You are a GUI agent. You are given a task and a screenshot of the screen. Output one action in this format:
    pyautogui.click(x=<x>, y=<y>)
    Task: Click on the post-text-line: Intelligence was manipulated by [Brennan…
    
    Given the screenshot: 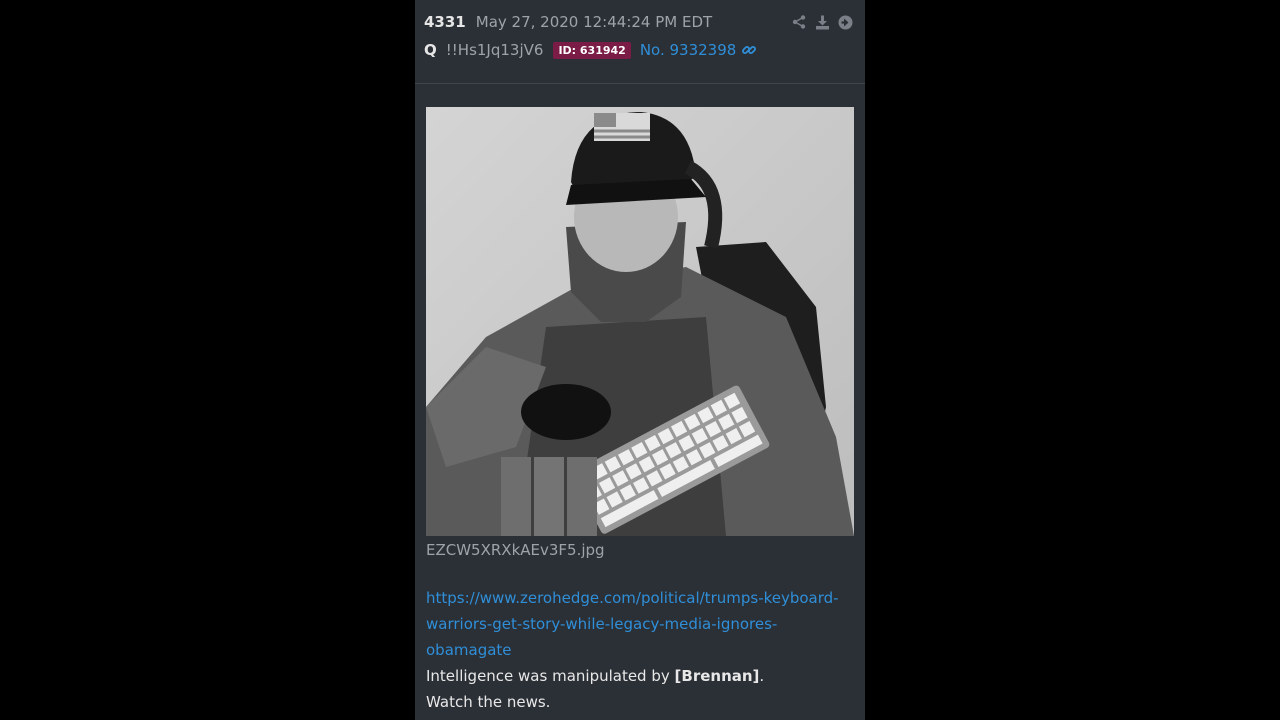 What is the action you would take?
    pyautogui.click(x=641, y=676)
    